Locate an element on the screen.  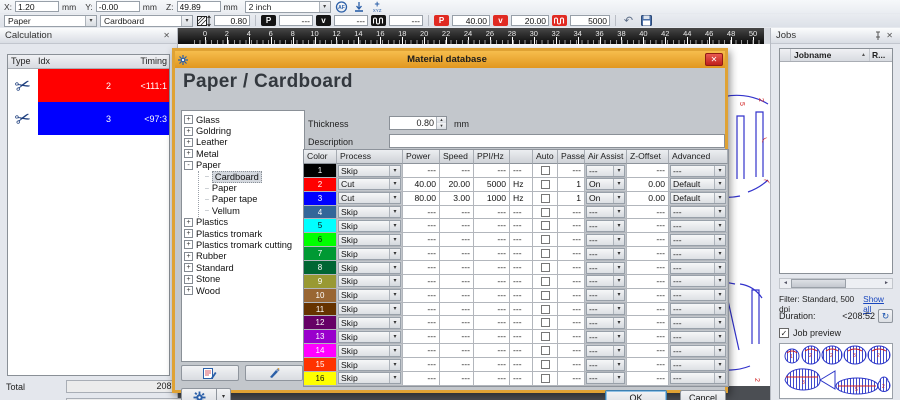
column-timing: Timing is located at coordinates (132, 61).